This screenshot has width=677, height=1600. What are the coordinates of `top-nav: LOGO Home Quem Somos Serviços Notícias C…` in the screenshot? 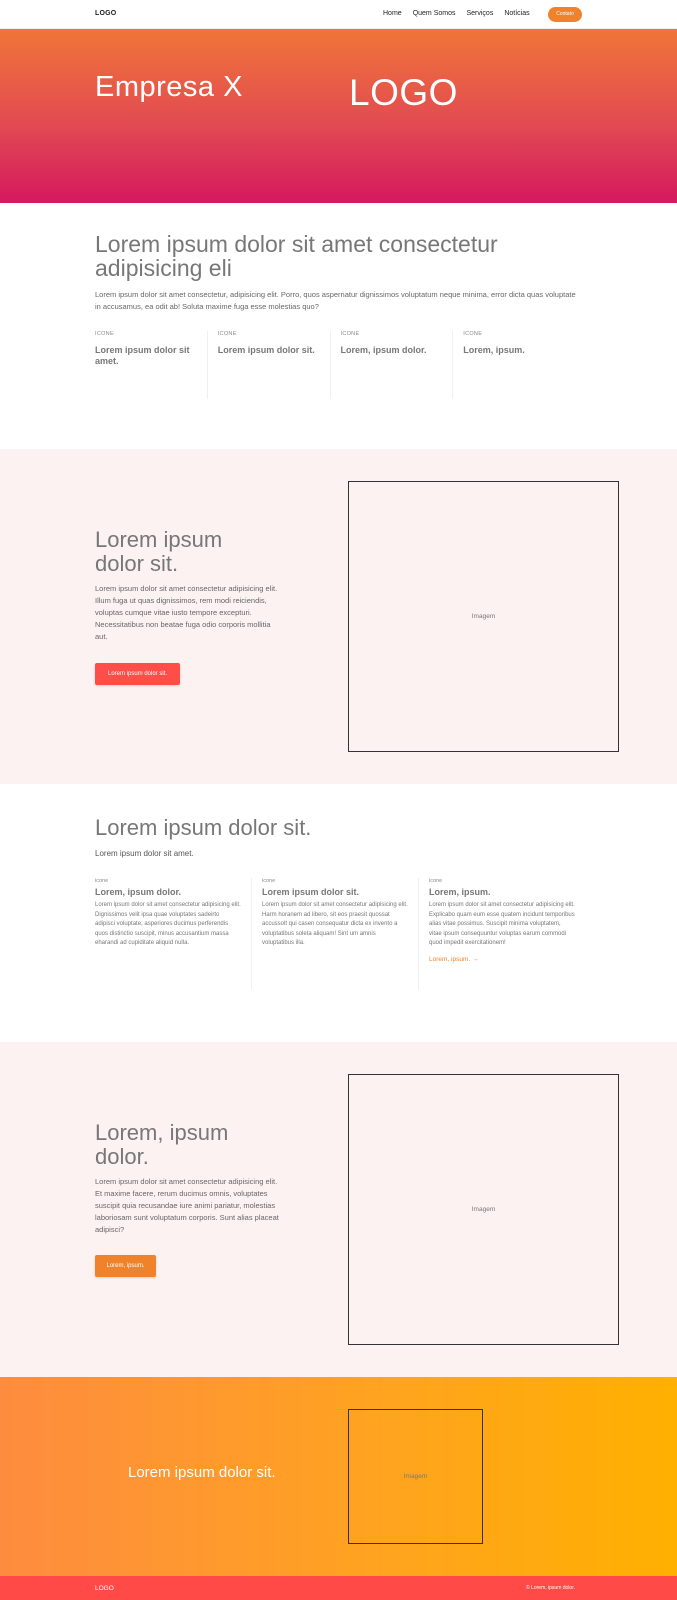 It's located at (338, 14).